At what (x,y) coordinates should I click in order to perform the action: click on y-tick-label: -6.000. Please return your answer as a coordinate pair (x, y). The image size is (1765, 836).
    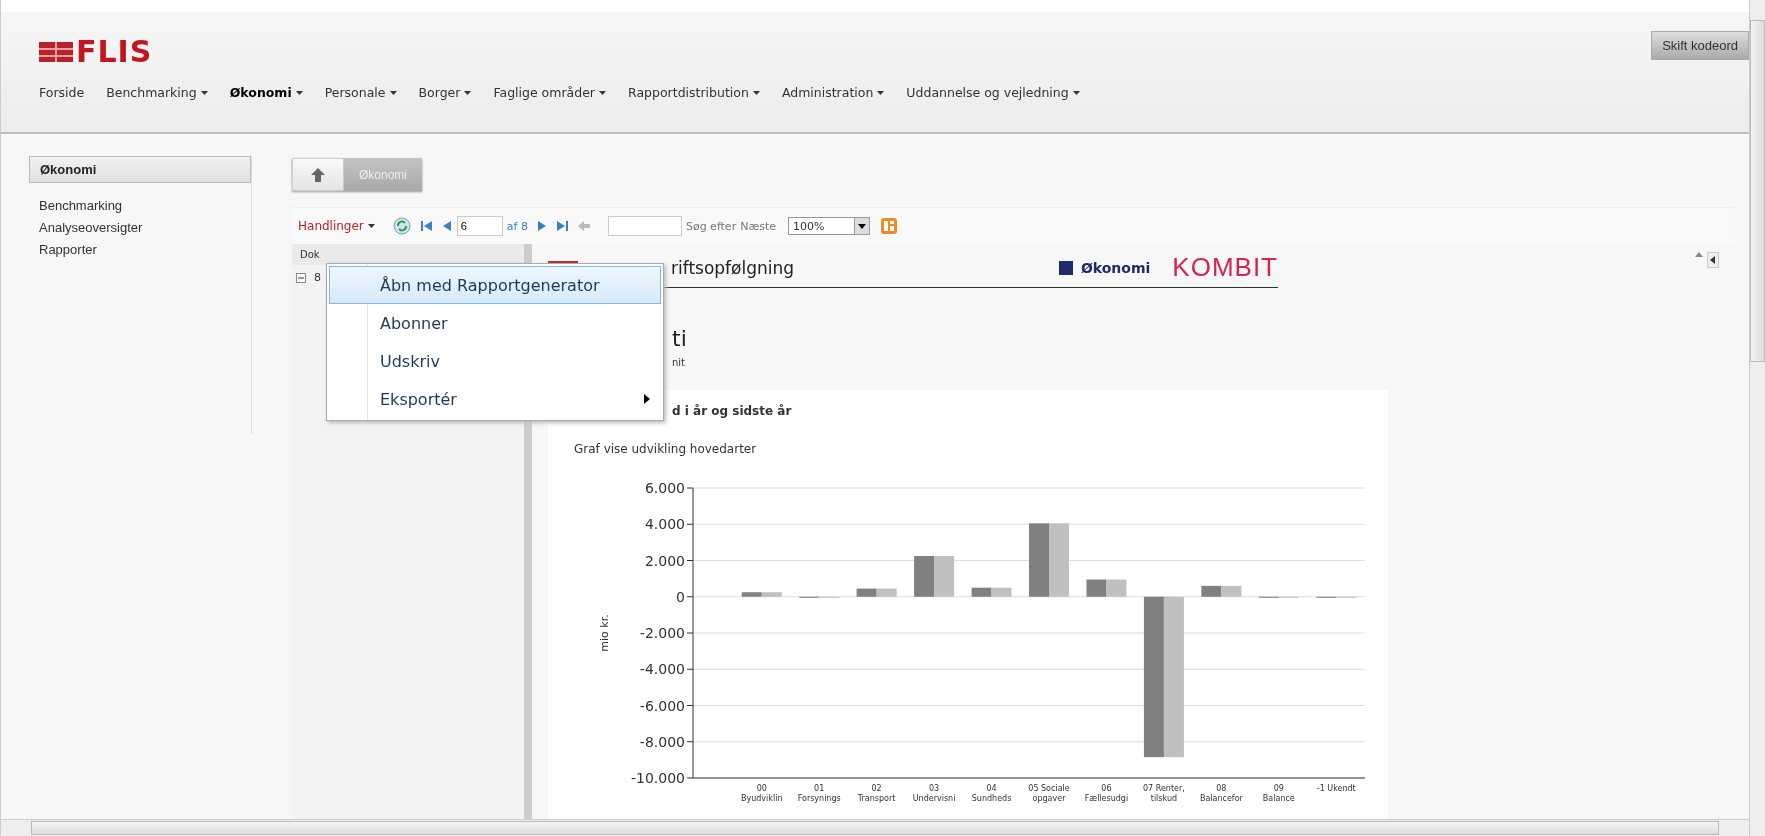
    Looking at the image, I should click on (662, 705).